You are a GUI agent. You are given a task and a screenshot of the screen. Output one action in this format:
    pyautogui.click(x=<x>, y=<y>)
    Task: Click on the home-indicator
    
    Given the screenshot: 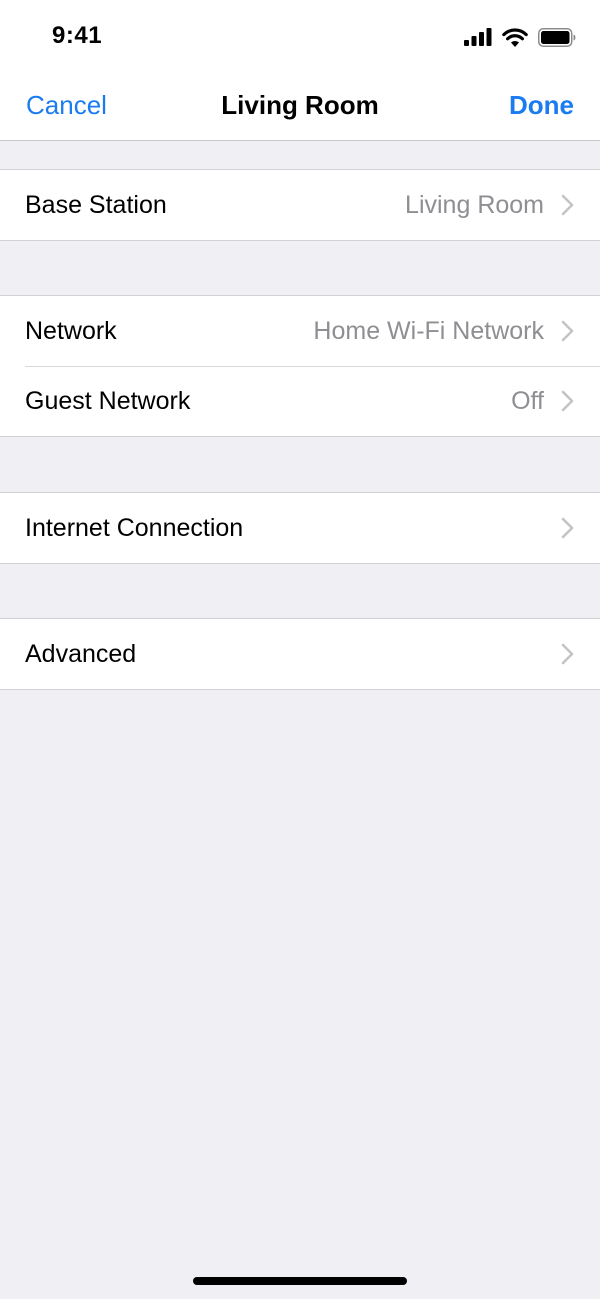 What is the action you would take?
    pyautogui.click(x=300, y=1281)
    